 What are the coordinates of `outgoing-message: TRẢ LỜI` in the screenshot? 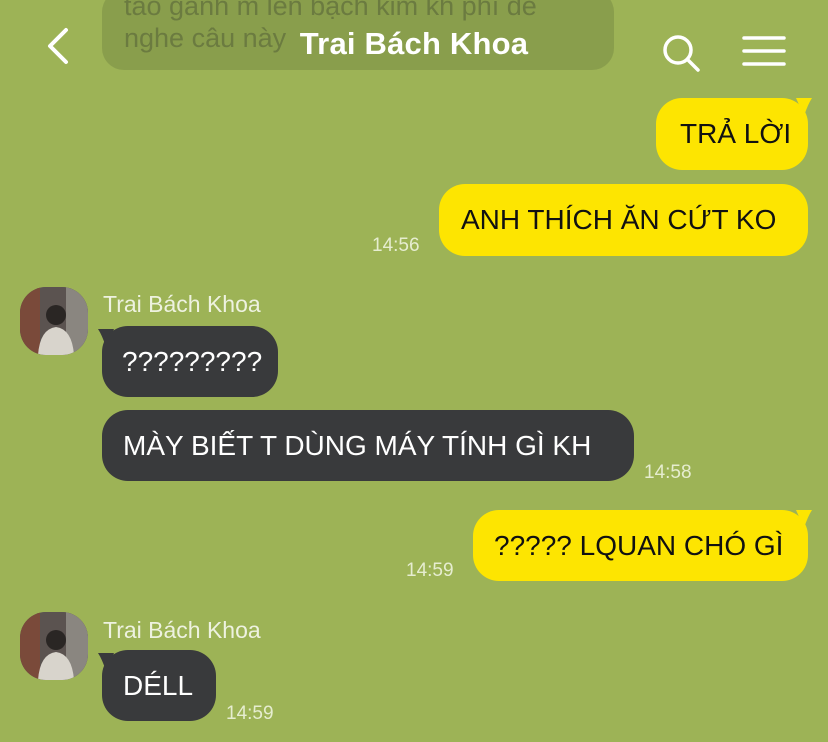 It's located at (732, 134).